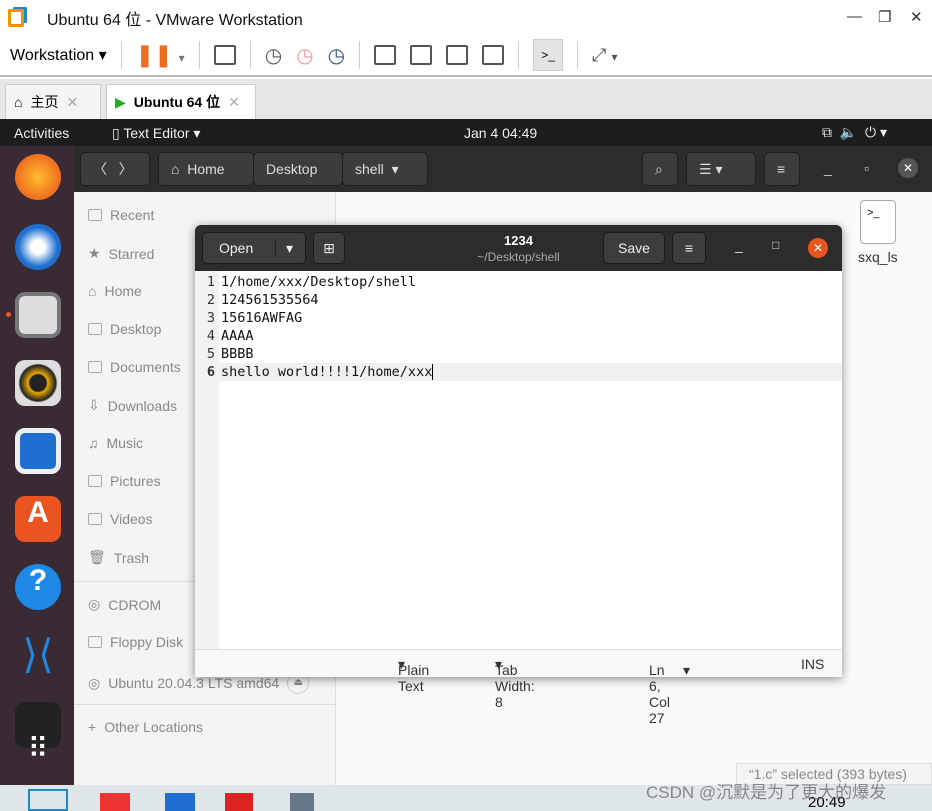 The image size is (932, 811). I want to click on tab-label: 主页, so click(44, 102).